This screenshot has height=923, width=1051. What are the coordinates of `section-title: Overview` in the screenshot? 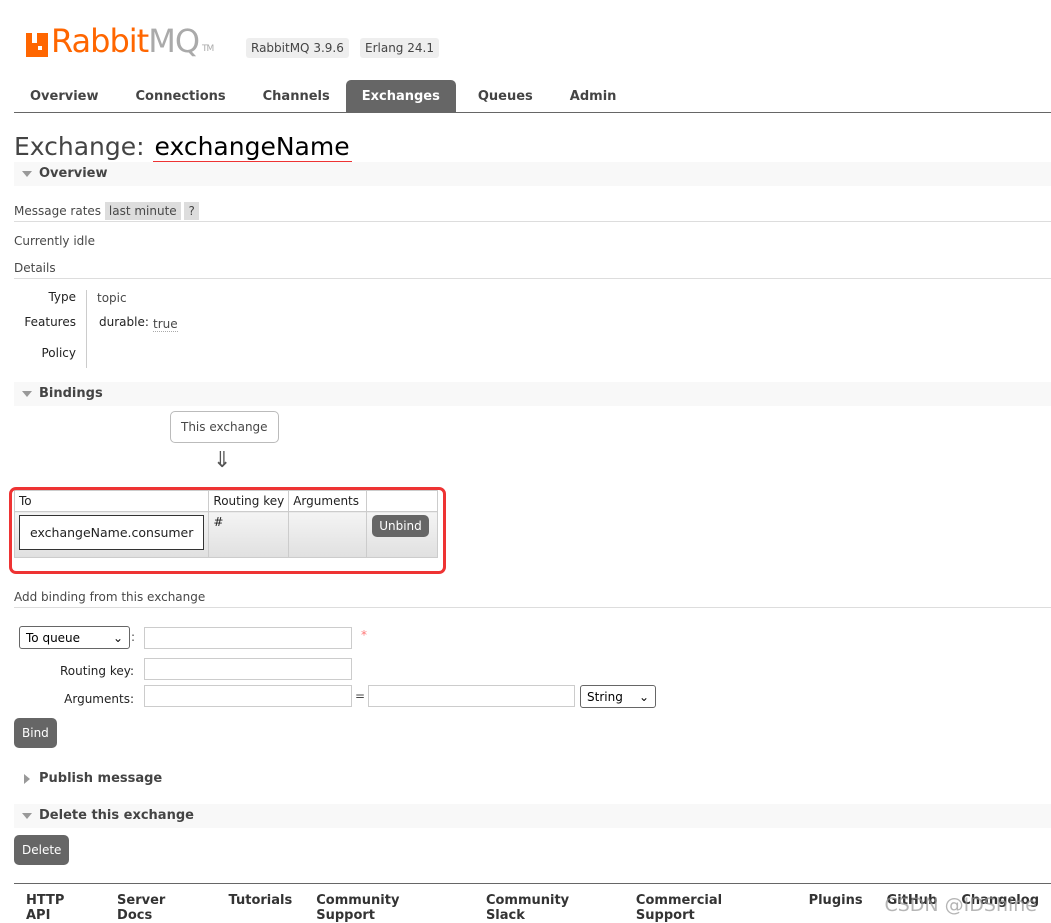 It's located at (73, 173).